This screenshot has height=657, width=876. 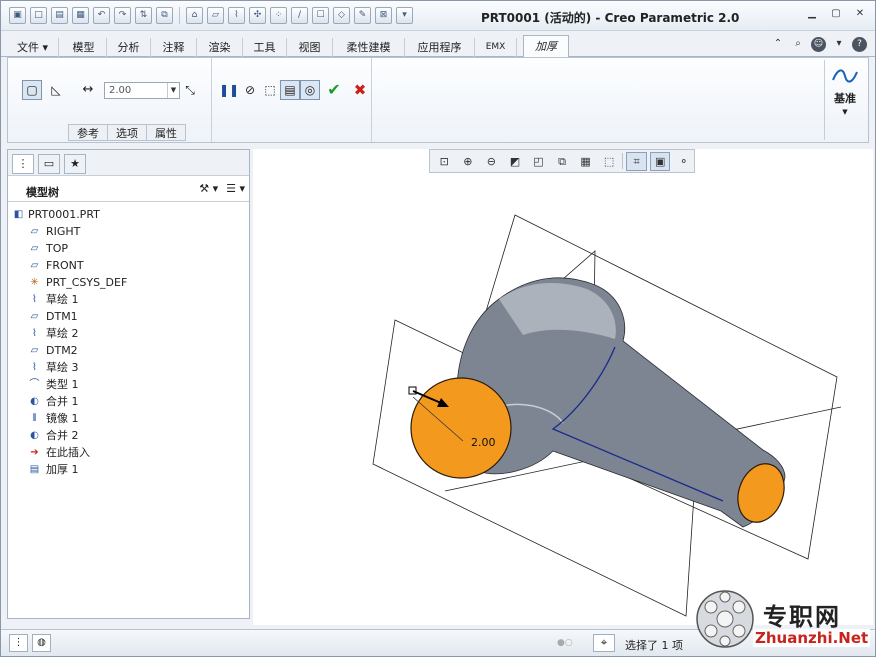 What do you see at coordinates (215, 15) in the screenshot?
I see `plane-icon: ▱` at bounding box center [215, 15].